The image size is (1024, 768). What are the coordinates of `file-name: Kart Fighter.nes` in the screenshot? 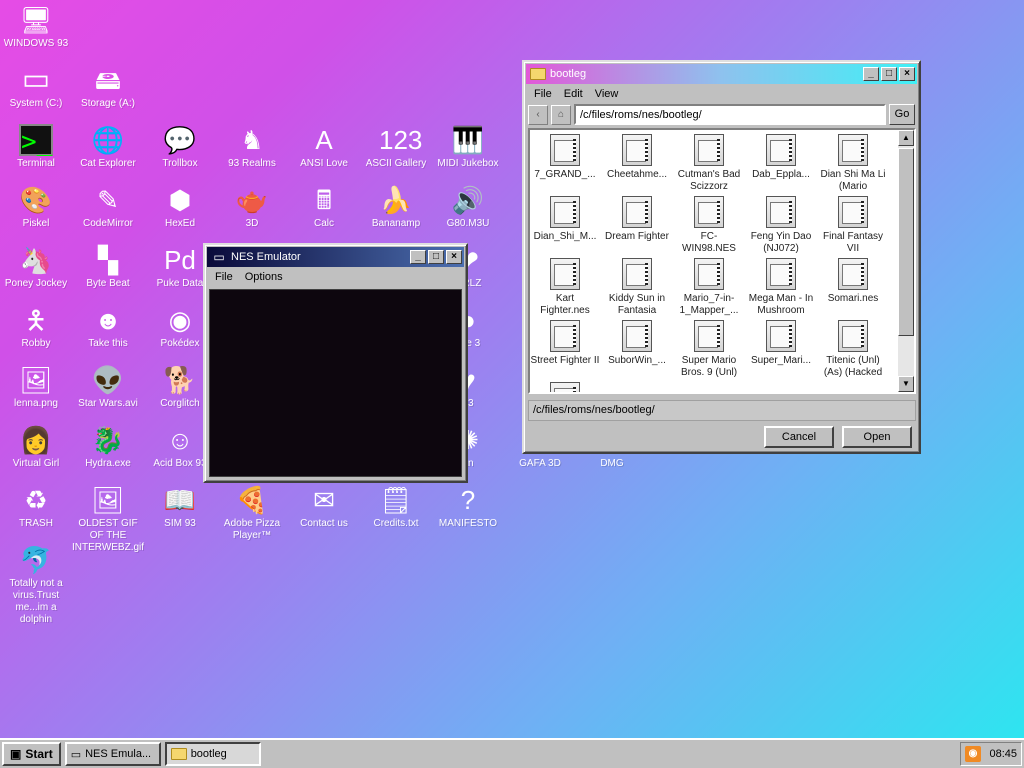 It's located at (565, 304).